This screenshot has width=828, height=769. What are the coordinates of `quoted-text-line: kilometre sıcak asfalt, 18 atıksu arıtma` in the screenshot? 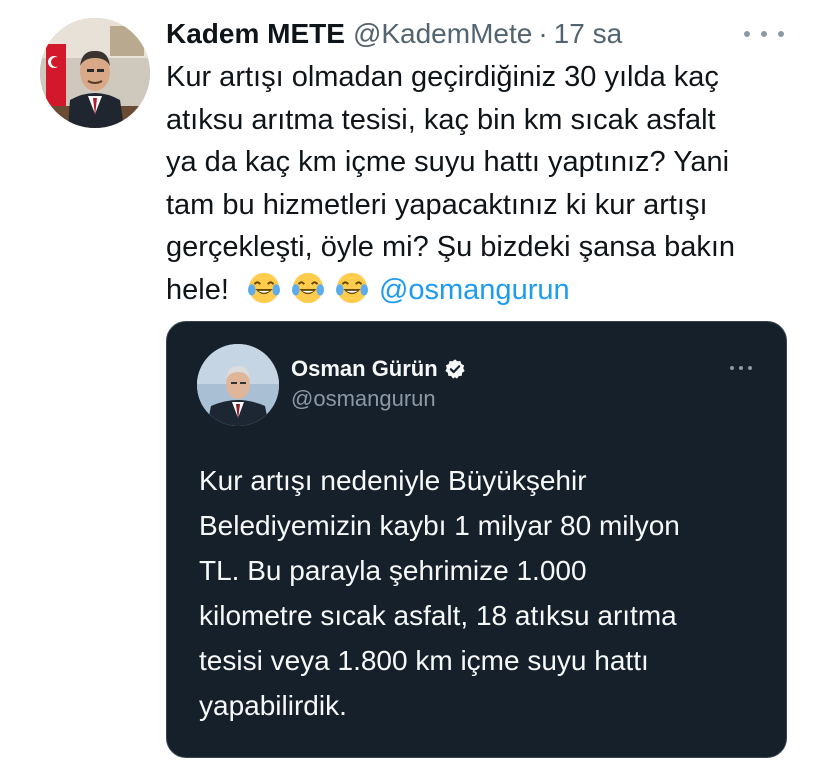 It's located at (438, 615).